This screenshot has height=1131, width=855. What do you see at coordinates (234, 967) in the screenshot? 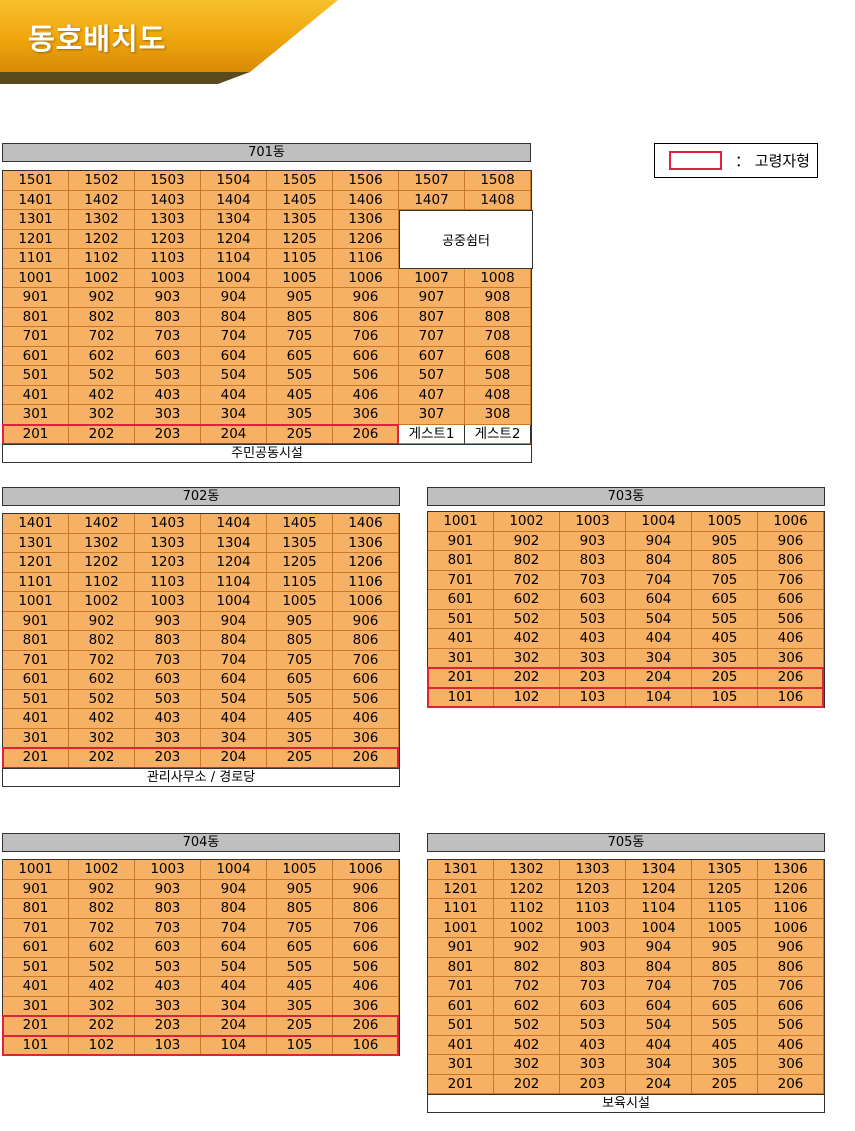
I see `unit-cell: 504` at bounding box center [234, 967].